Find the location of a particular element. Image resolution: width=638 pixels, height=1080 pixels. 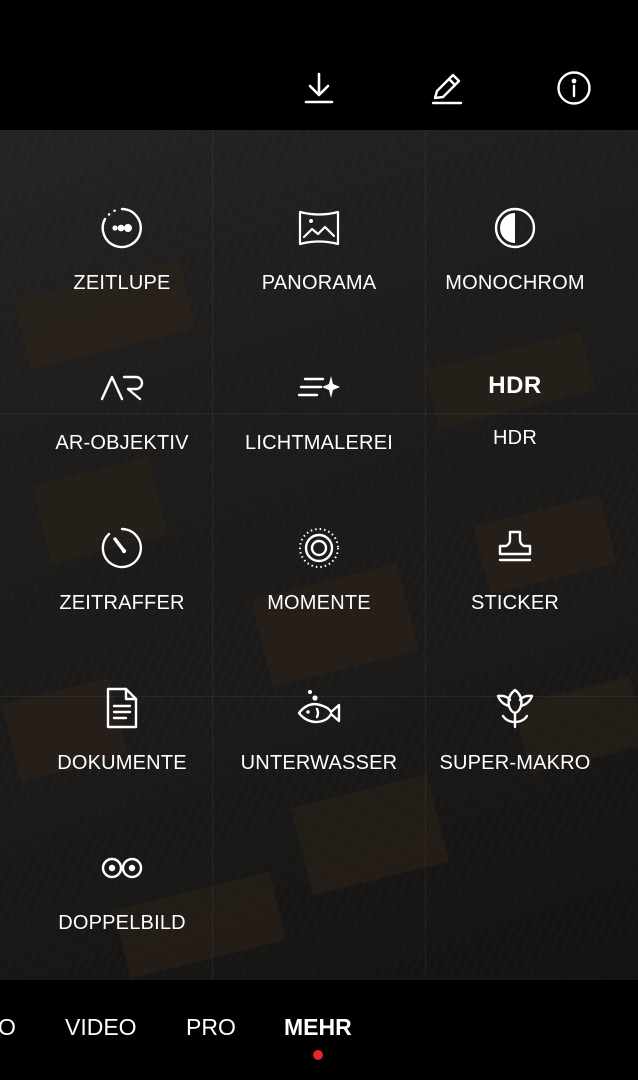

mode-monochrom: MONOCHROM is located at coordinates (515, 212).